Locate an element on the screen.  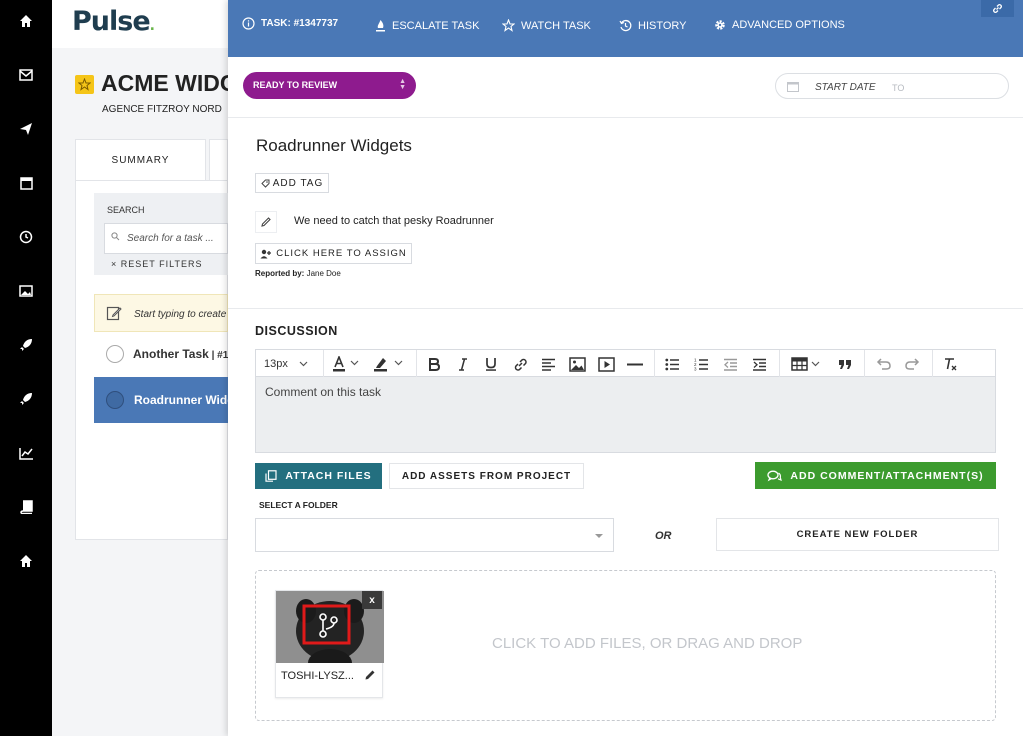
bullet-list-button is located at coordinates (672, 364).